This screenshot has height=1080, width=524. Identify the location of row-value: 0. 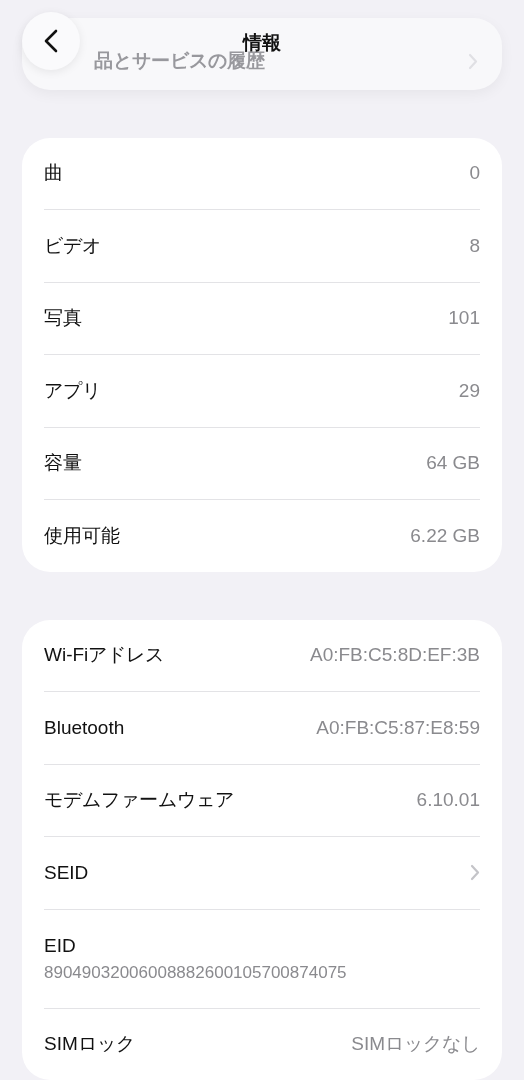
(474, 173).